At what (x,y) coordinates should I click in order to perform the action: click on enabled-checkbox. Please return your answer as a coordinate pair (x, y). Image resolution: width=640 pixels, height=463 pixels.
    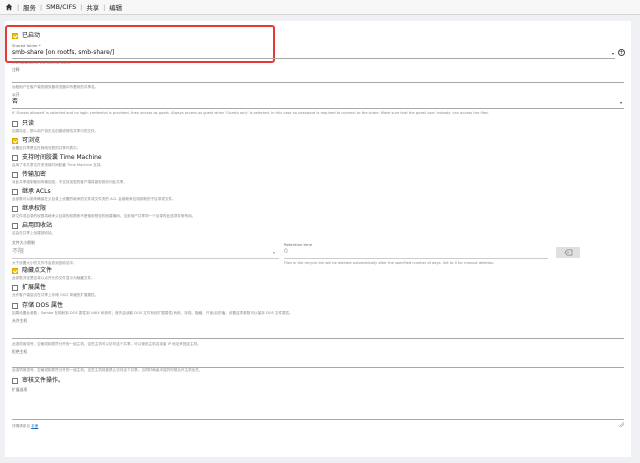
    Looking at the image, I should click on (15, 36).